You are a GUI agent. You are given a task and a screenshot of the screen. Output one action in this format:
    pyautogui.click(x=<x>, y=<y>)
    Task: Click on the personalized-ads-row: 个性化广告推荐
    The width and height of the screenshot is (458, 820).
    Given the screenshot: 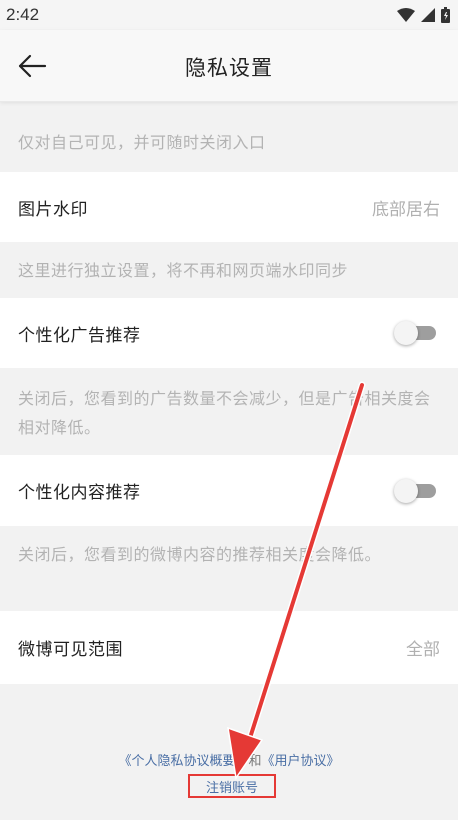 What is the action you would take?
    pyautogui.click(x=229, y=333)
    